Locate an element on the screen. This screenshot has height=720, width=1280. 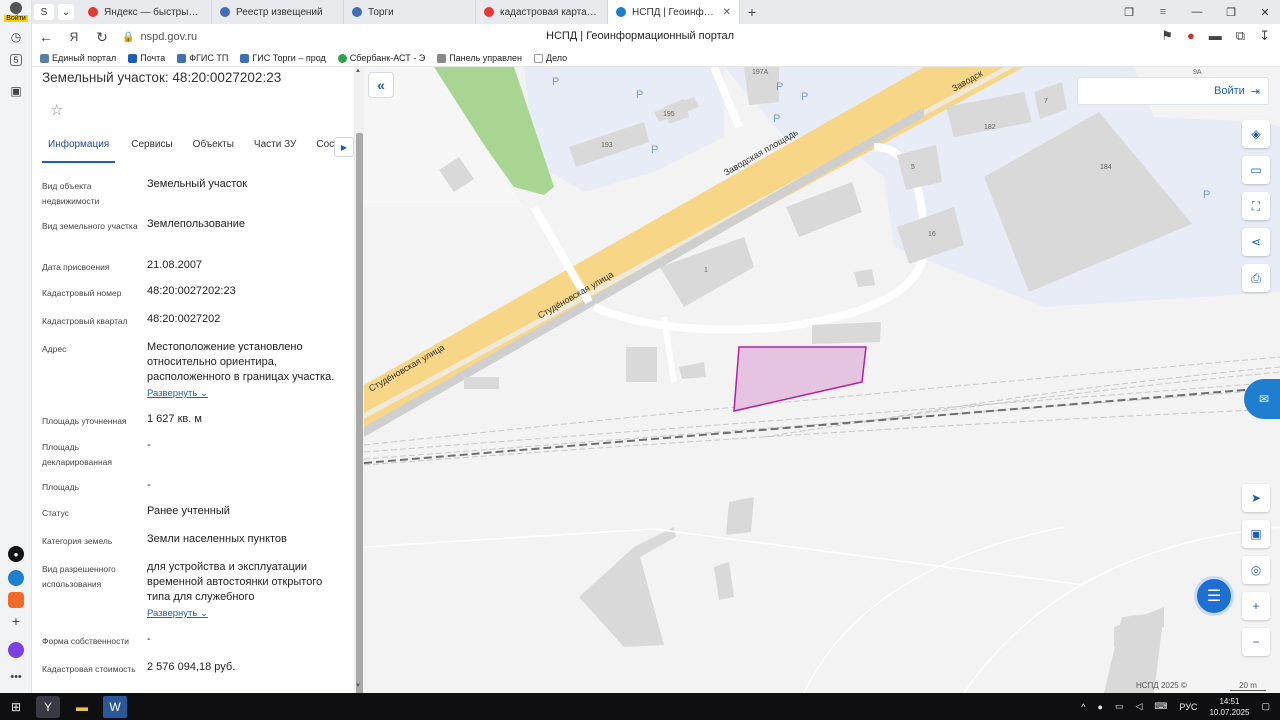
close-tab-icon: ✕ is located at coordinates (727, 12).